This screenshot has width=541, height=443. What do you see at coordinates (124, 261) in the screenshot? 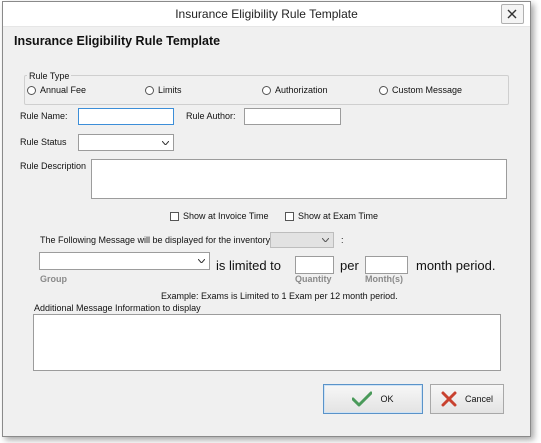
I see `group-select` at bounding box center [124, 261].